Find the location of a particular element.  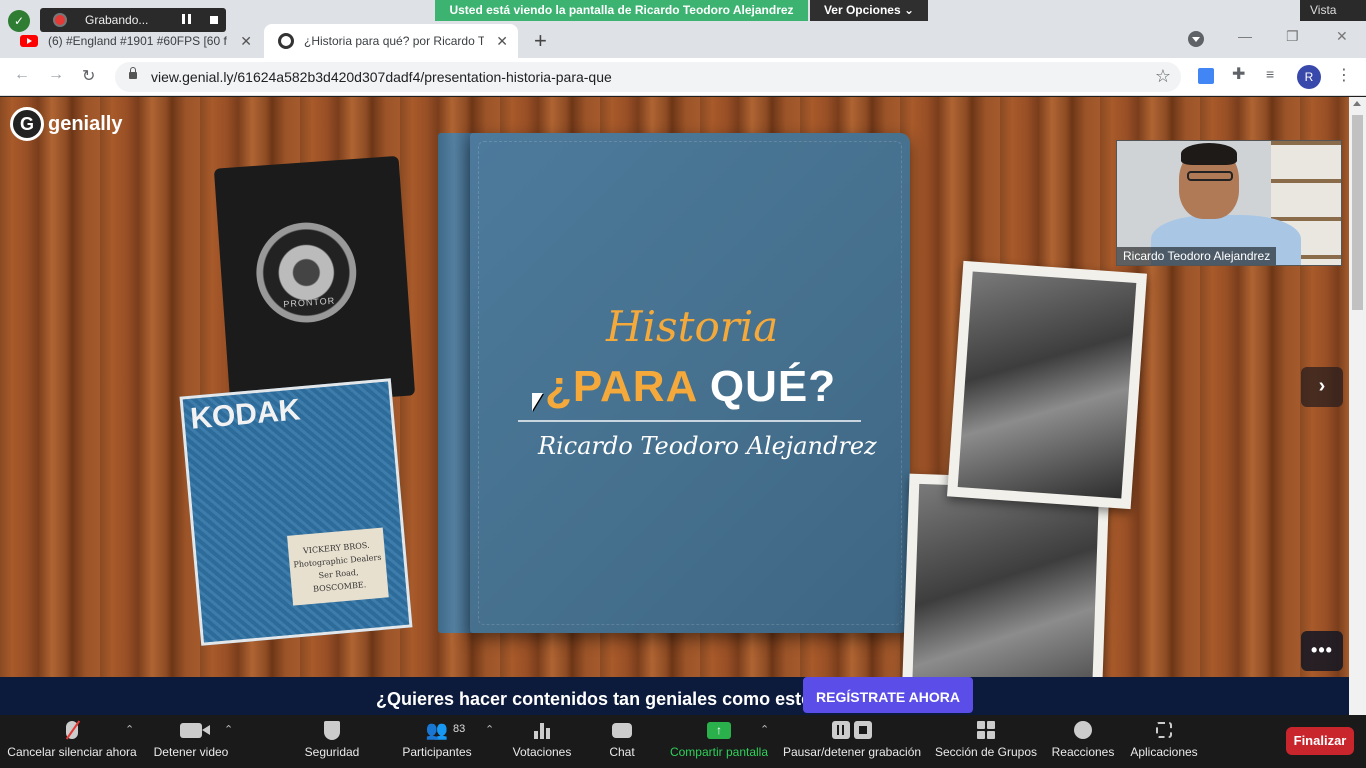

genially-logo-icon: G is located at coordinates (27, 124).